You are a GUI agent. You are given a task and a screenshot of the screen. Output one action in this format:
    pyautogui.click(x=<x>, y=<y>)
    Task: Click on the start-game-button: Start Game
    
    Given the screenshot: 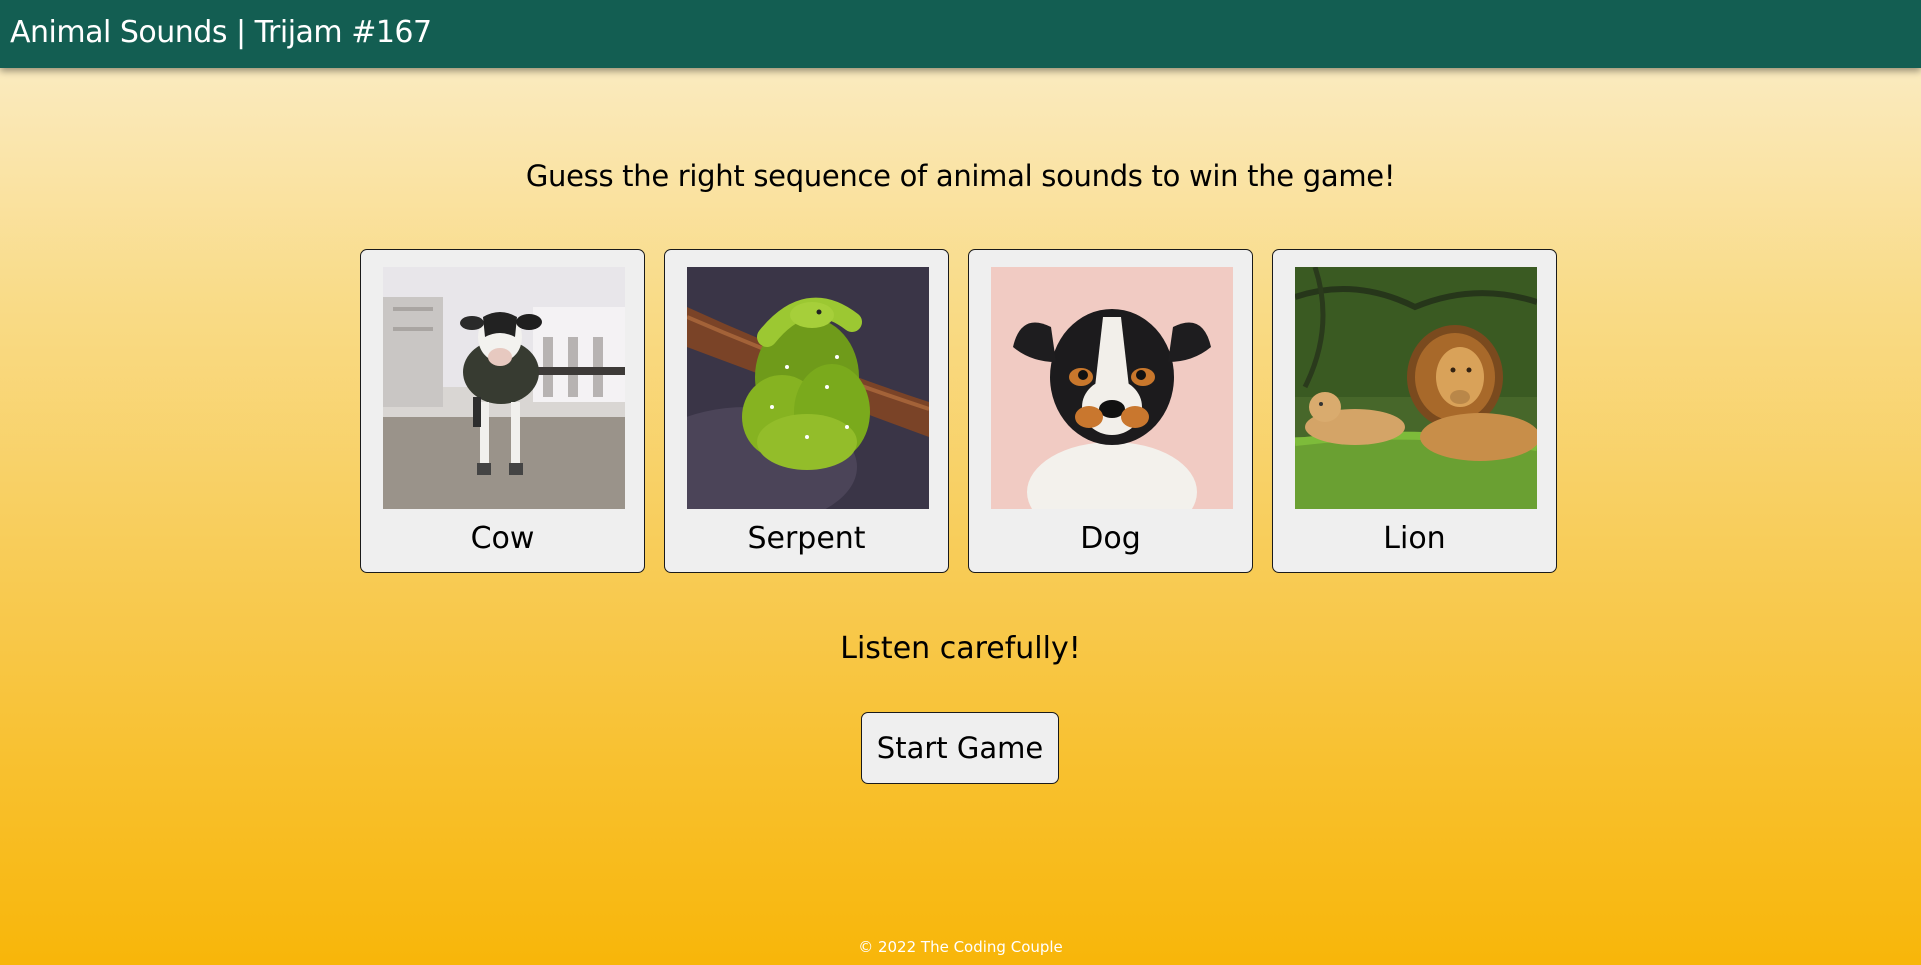 What is the action you would take?
    pyautogui.click(x=960, y=748)
    